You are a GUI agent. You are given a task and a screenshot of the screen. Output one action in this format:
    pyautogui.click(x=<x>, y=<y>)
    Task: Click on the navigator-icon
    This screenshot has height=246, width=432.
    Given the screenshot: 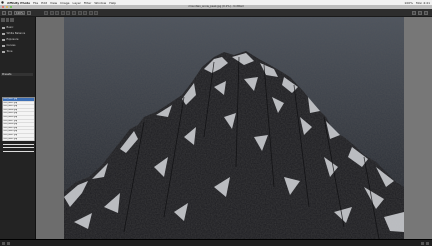 What is the action you would take?
    pyautogui.click(x=8, y=243)
    